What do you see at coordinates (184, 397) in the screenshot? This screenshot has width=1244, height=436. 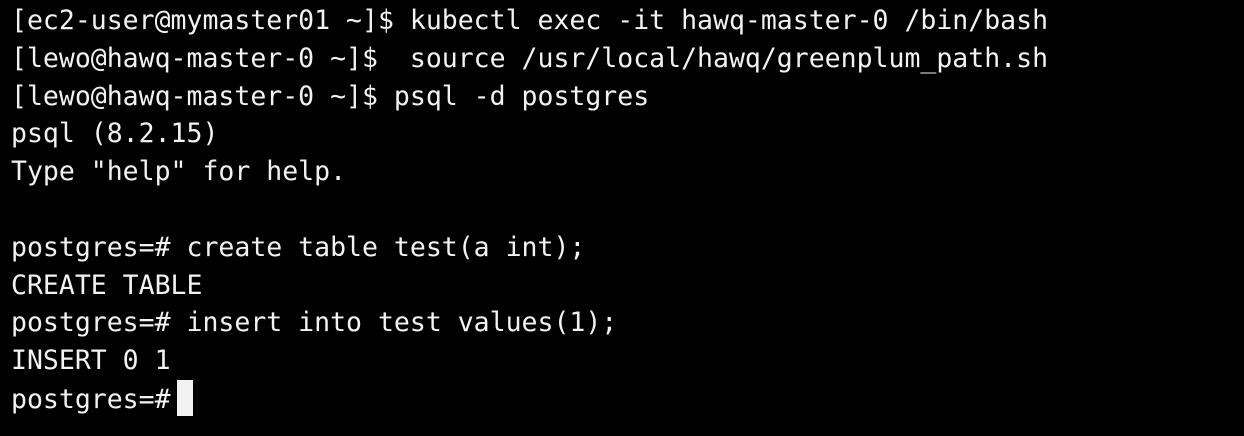 I see `terminal-cursor` at bounding box center [184, 397].